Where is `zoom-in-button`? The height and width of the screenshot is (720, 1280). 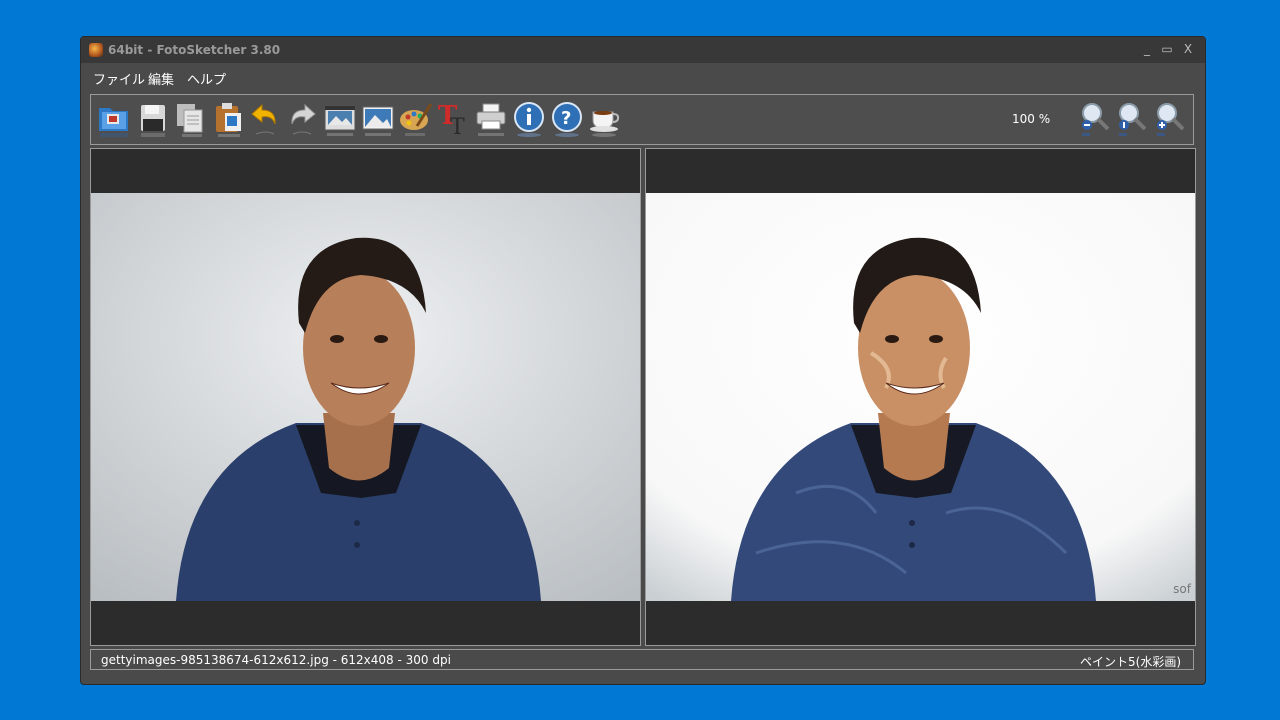
zoom-in-button is located at coordinates (1170, 119).